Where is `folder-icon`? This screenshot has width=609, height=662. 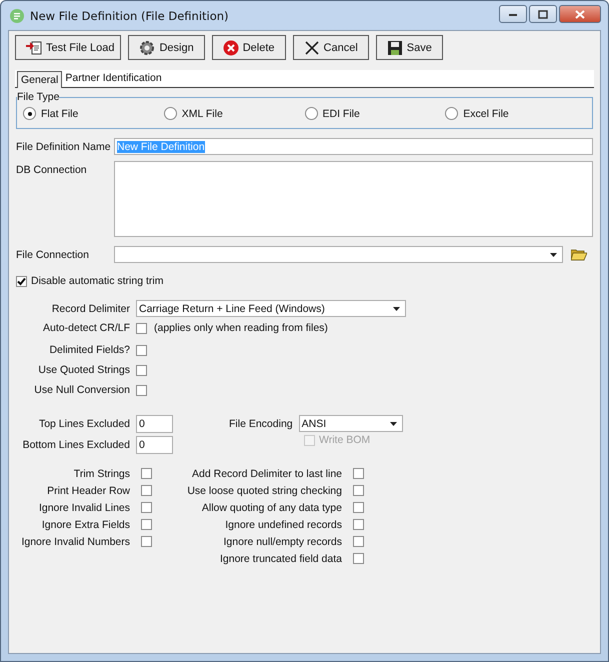
folder-icon is located at coordinates (579, 254).